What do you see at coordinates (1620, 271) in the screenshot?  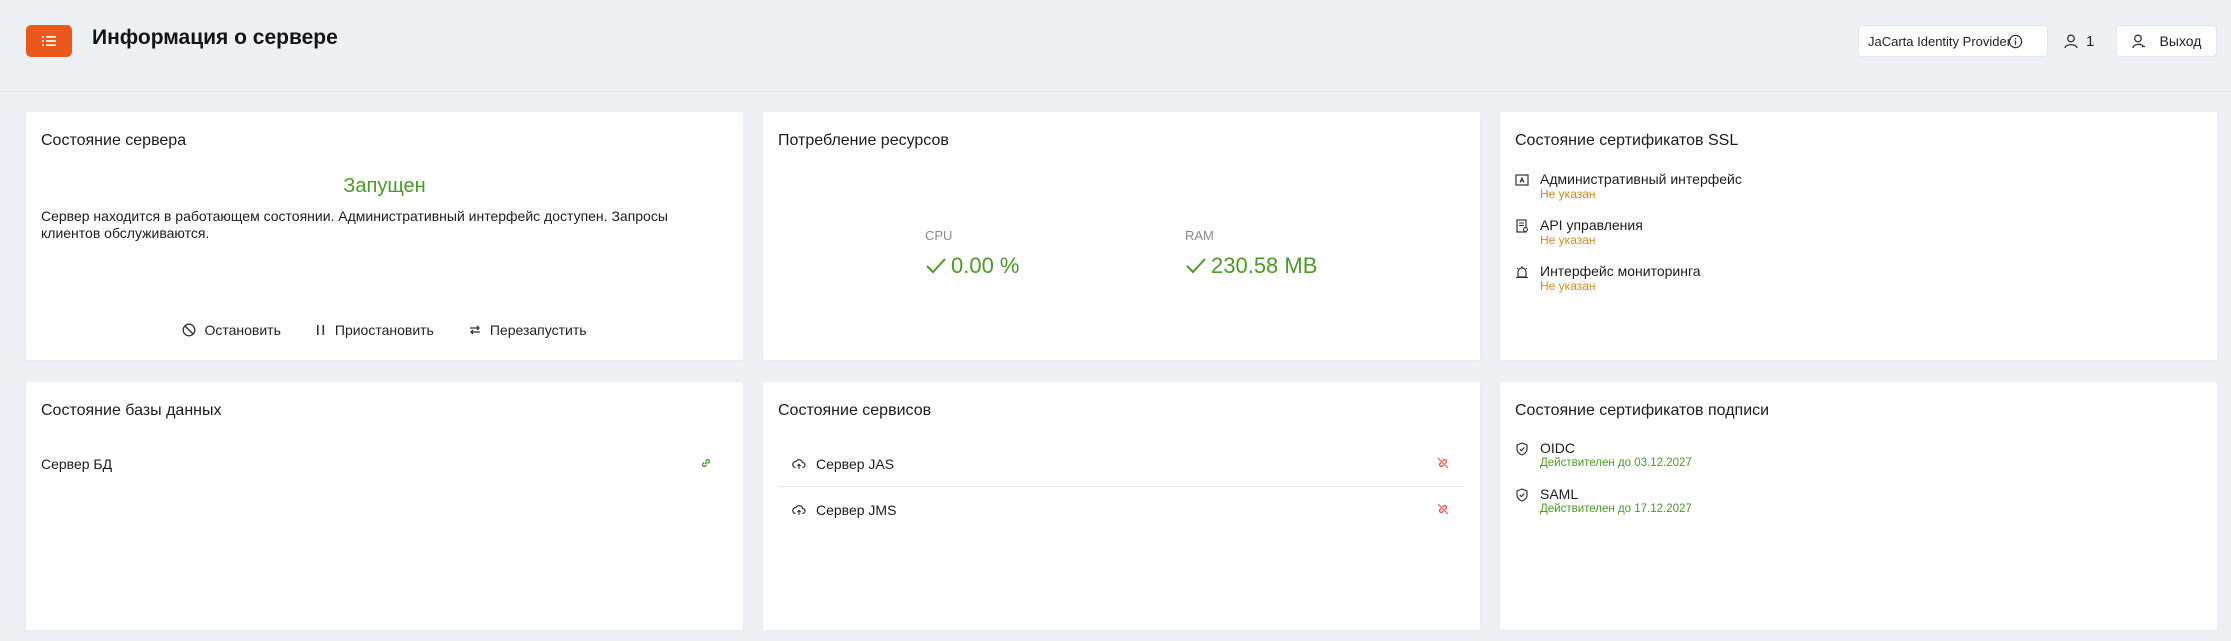 I see `ssl-cert-name: Интерфейс мониторинга` at bounding box center [1620, 271].